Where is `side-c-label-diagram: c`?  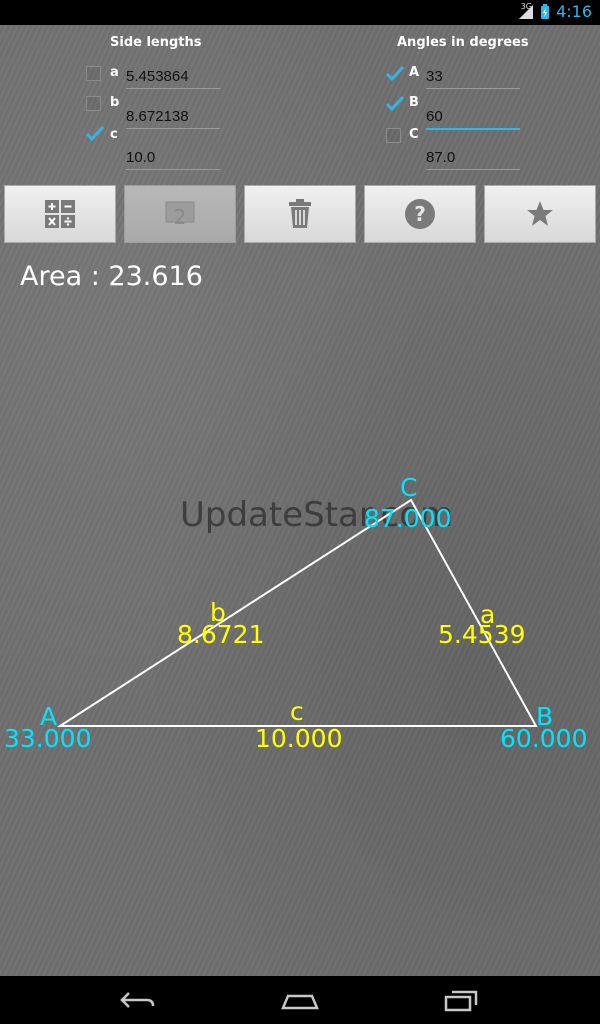
side-c-label-diagram: c is located at coordinates (297, 711).